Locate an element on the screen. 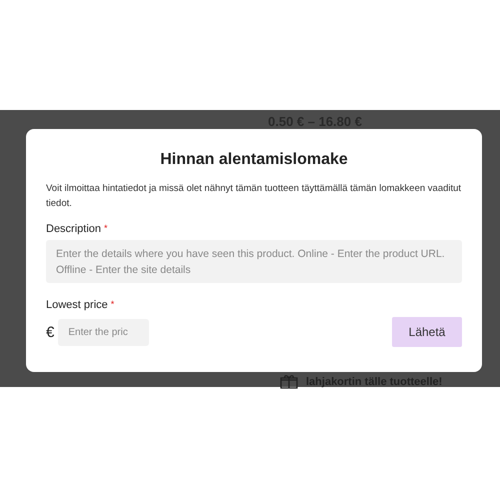  gift-icon is located at coordinates (289, 382).